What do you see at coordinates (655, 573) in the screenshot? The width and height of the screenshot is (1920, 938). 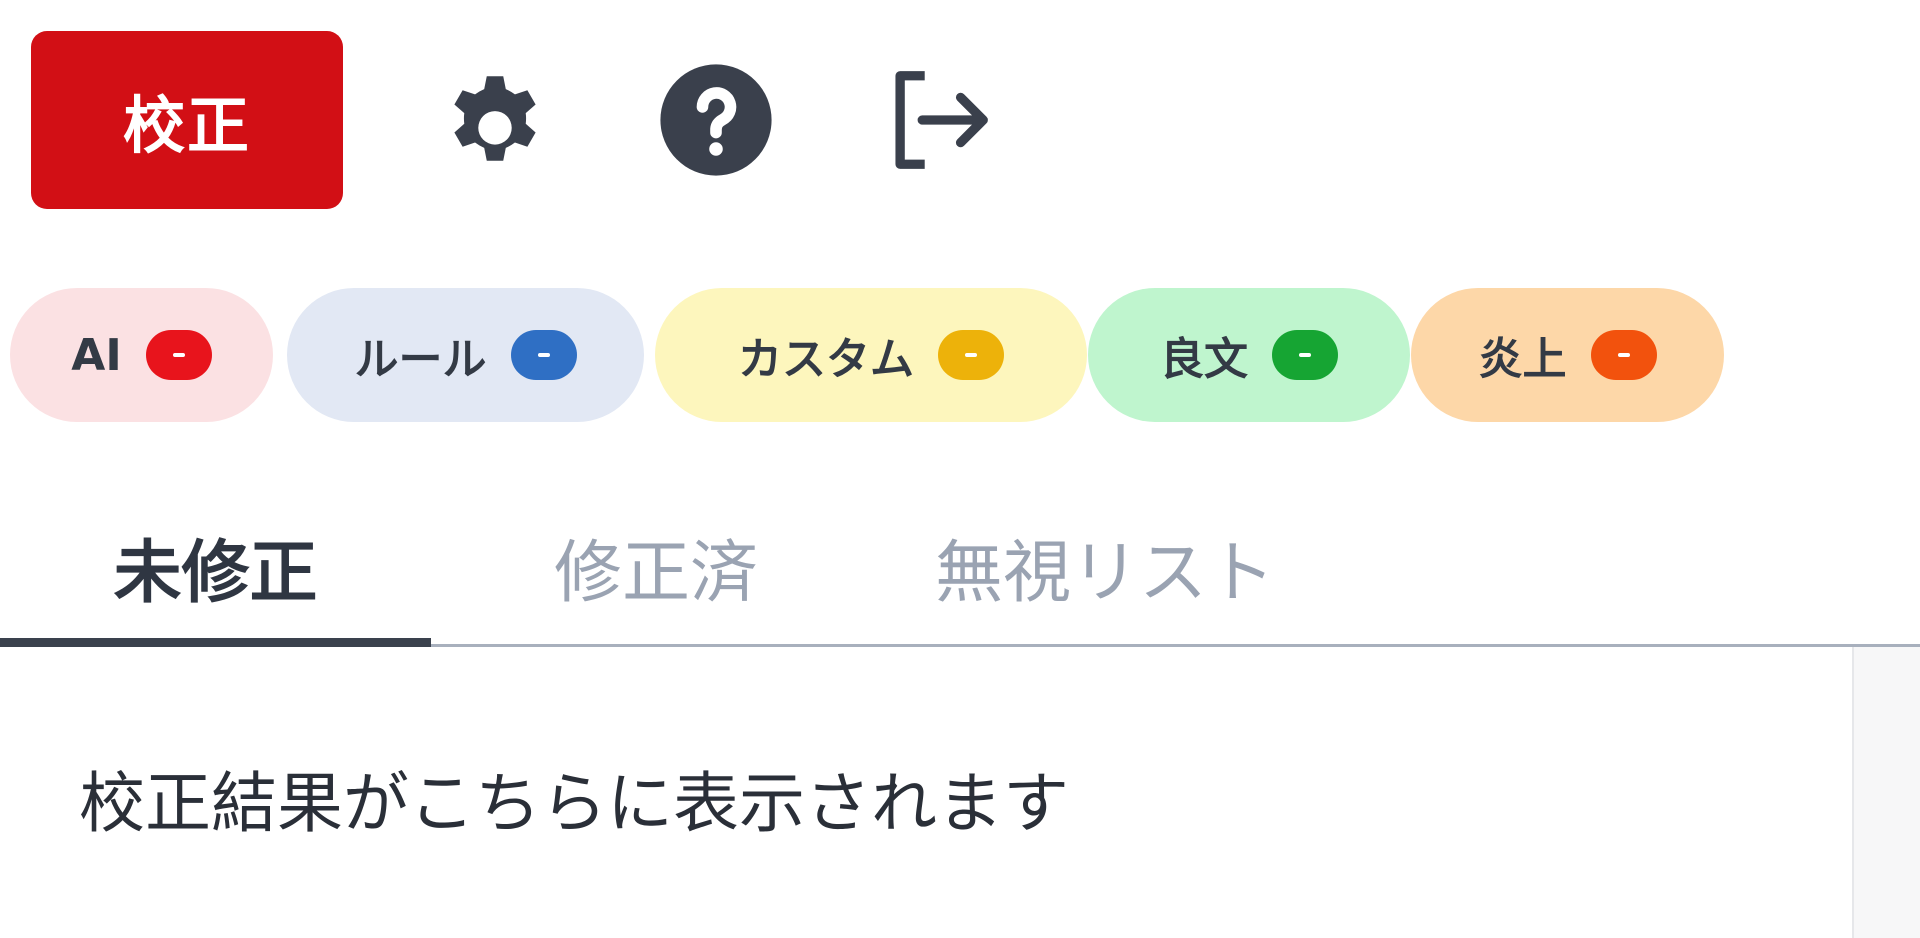 I see `tab-label: 修正済` at bounding box center [655, 573].